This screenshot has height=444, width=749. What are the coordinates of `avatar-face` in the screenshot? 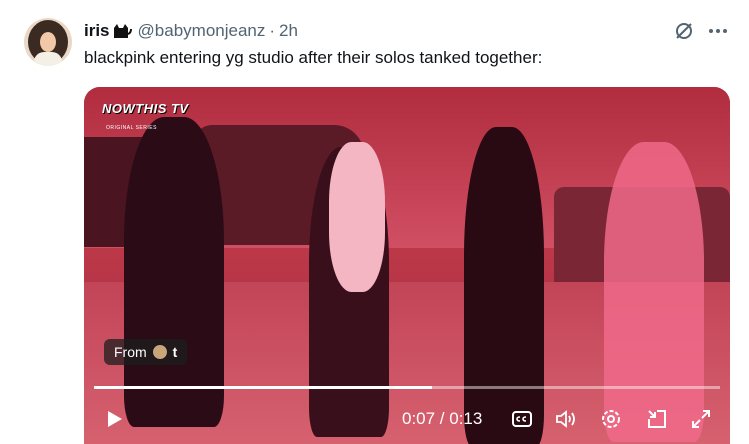 It's located at (48, 42).